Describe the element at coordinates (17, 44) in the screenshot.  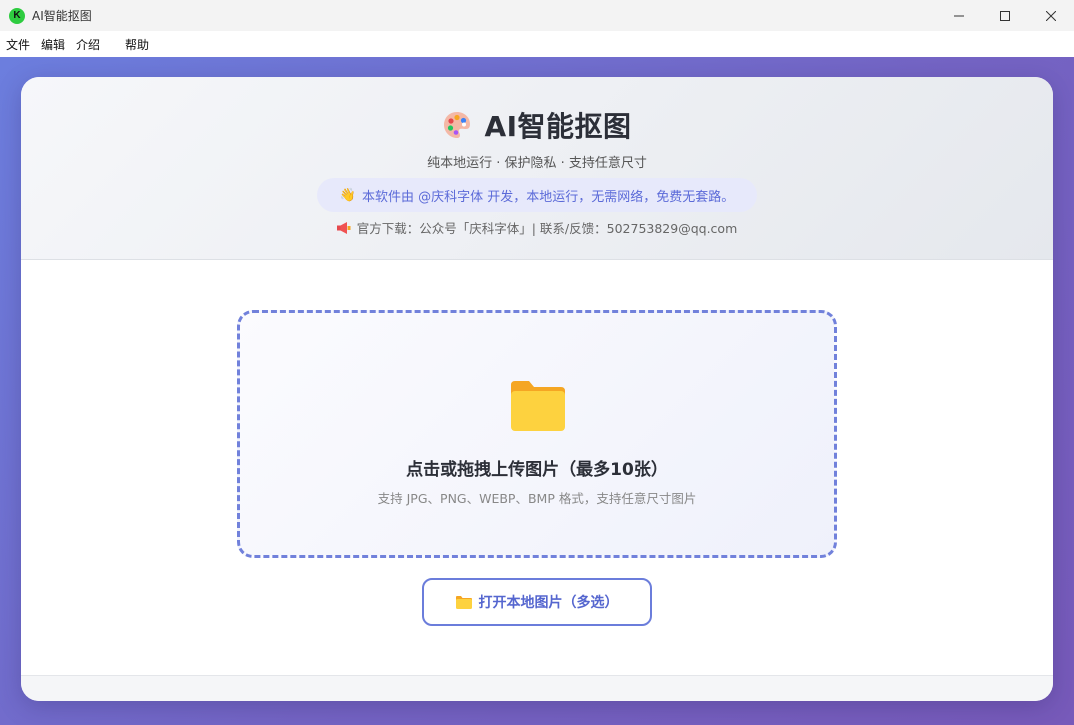
I see `menu-file: 文件` at that location.